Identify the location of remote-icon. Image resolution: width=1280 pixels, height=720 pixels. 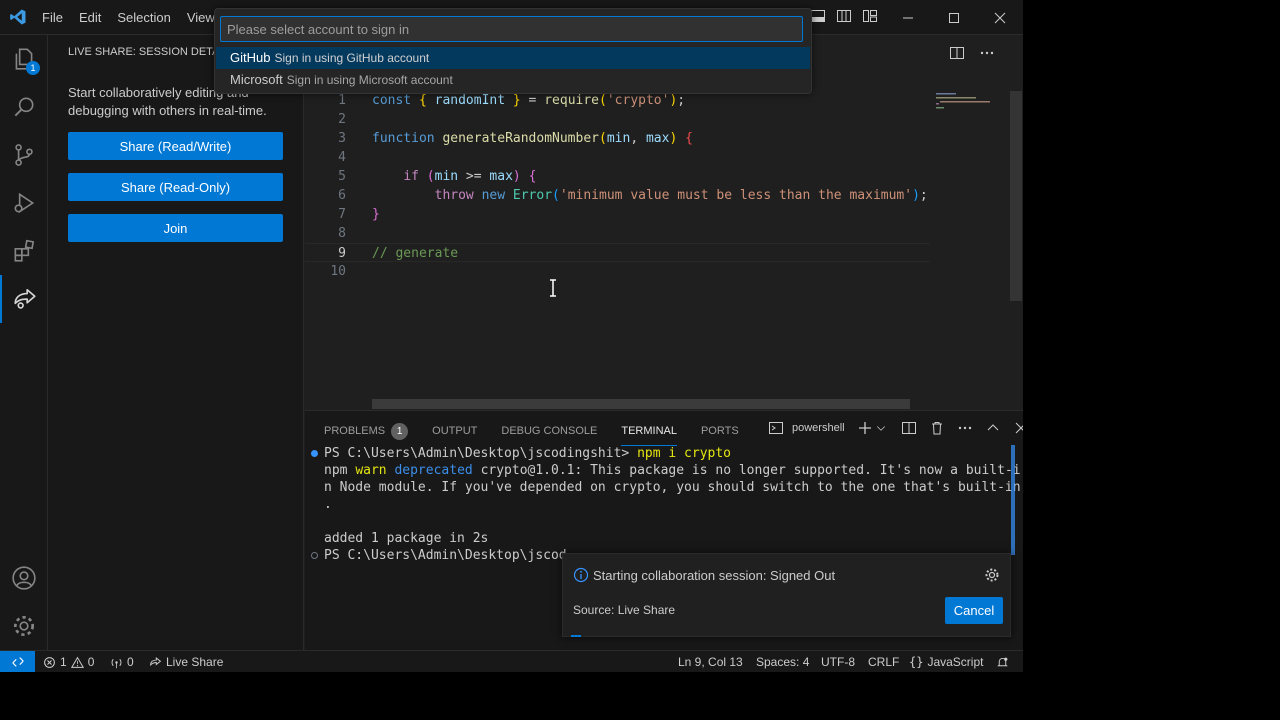
(17, 662).